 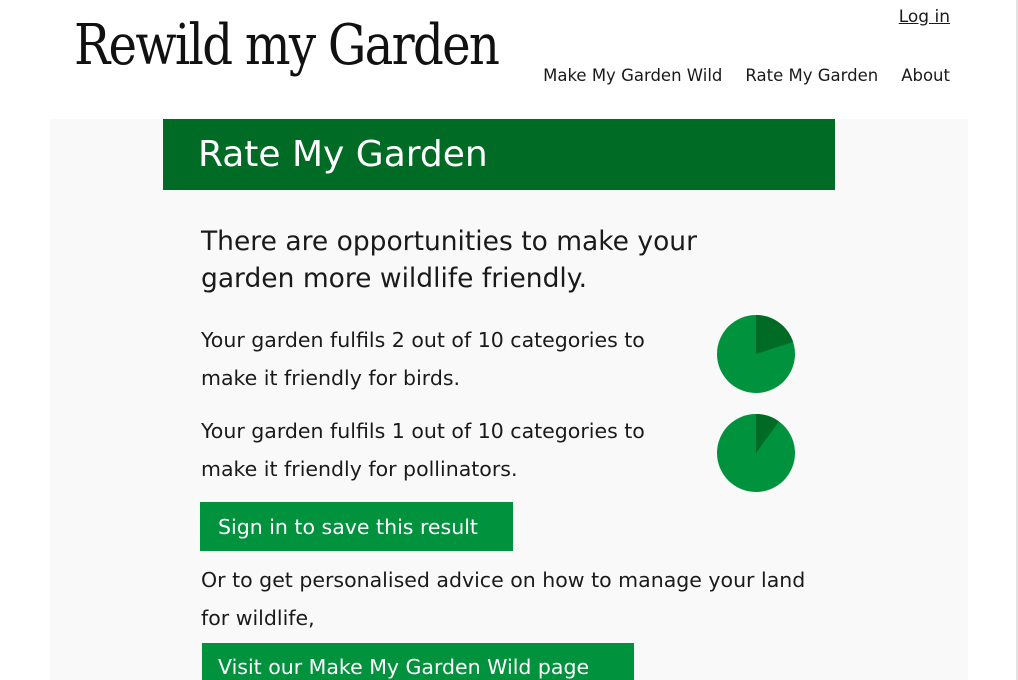 I want to click on site-logo: Rewild my Garden, so click(x=287, y=46).